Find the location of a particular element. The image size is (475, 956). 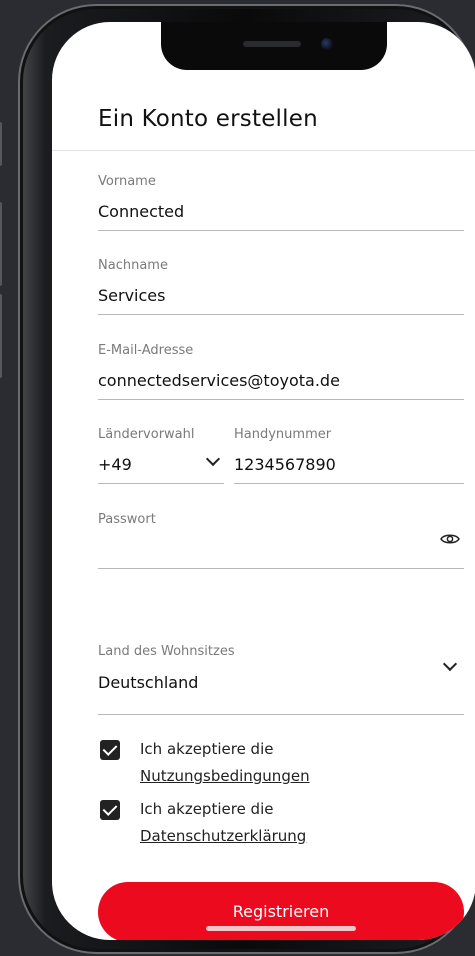

last-name-underline is located at coordinates (281, 314).